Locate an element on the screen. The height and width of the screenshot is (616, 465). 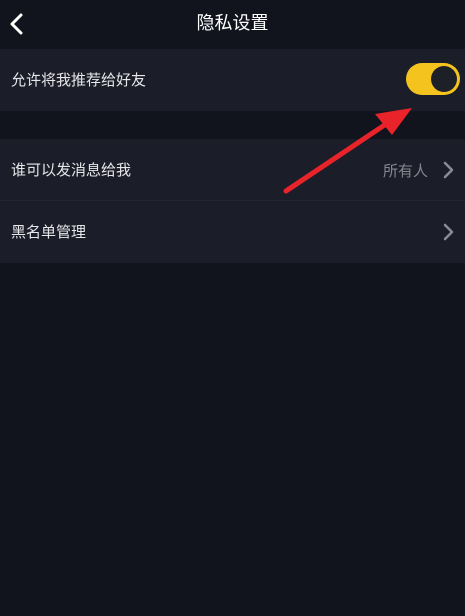
recommend-to-friends-toggle is located at coordinates (433, 79).